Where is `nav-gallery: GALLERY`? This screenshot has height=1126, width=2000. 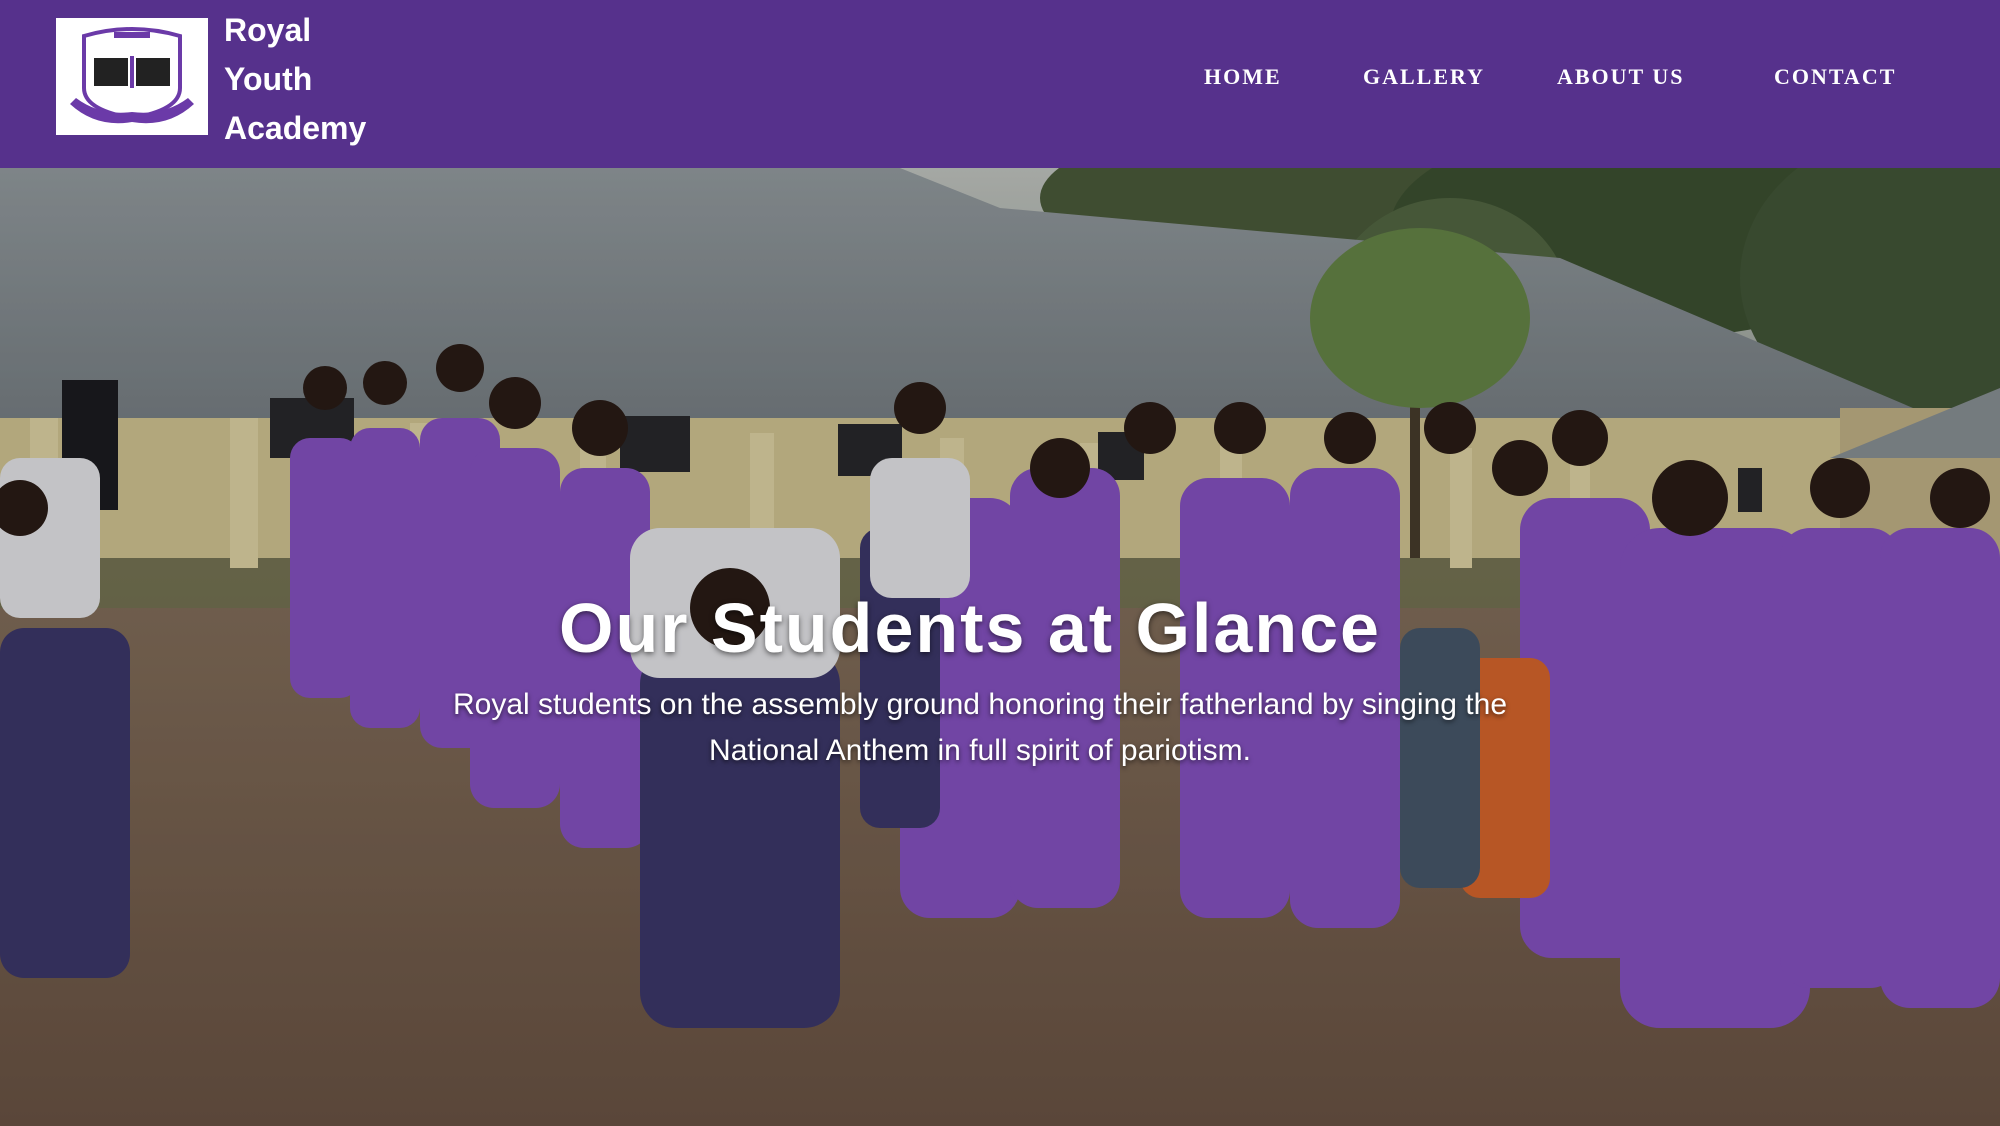 nav-gallery: GALLERY is located at coordinates (1424, 77).